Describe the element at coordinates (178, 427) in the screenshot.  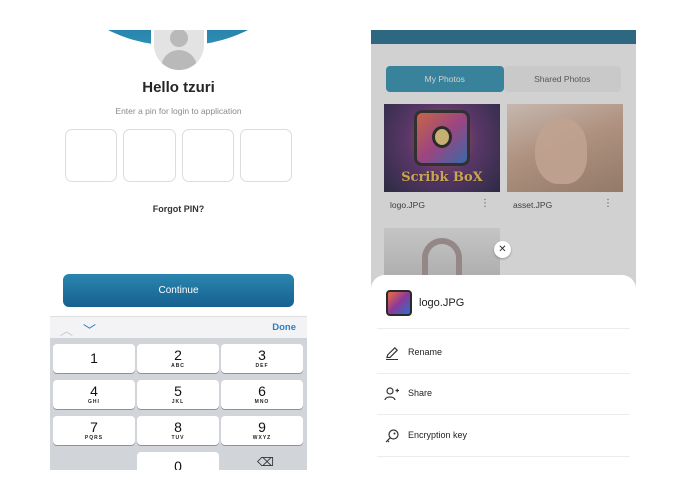
I see `key-number: 8` at that location.